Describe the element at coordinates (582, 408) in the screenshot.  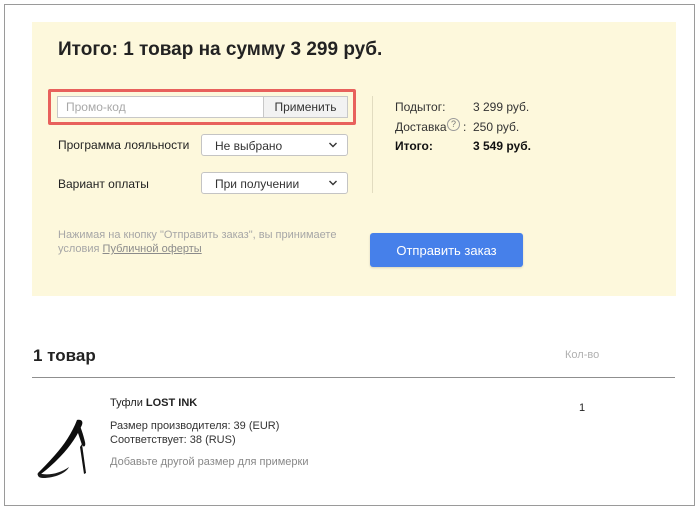
I see `product-quantity: 1` at that location.